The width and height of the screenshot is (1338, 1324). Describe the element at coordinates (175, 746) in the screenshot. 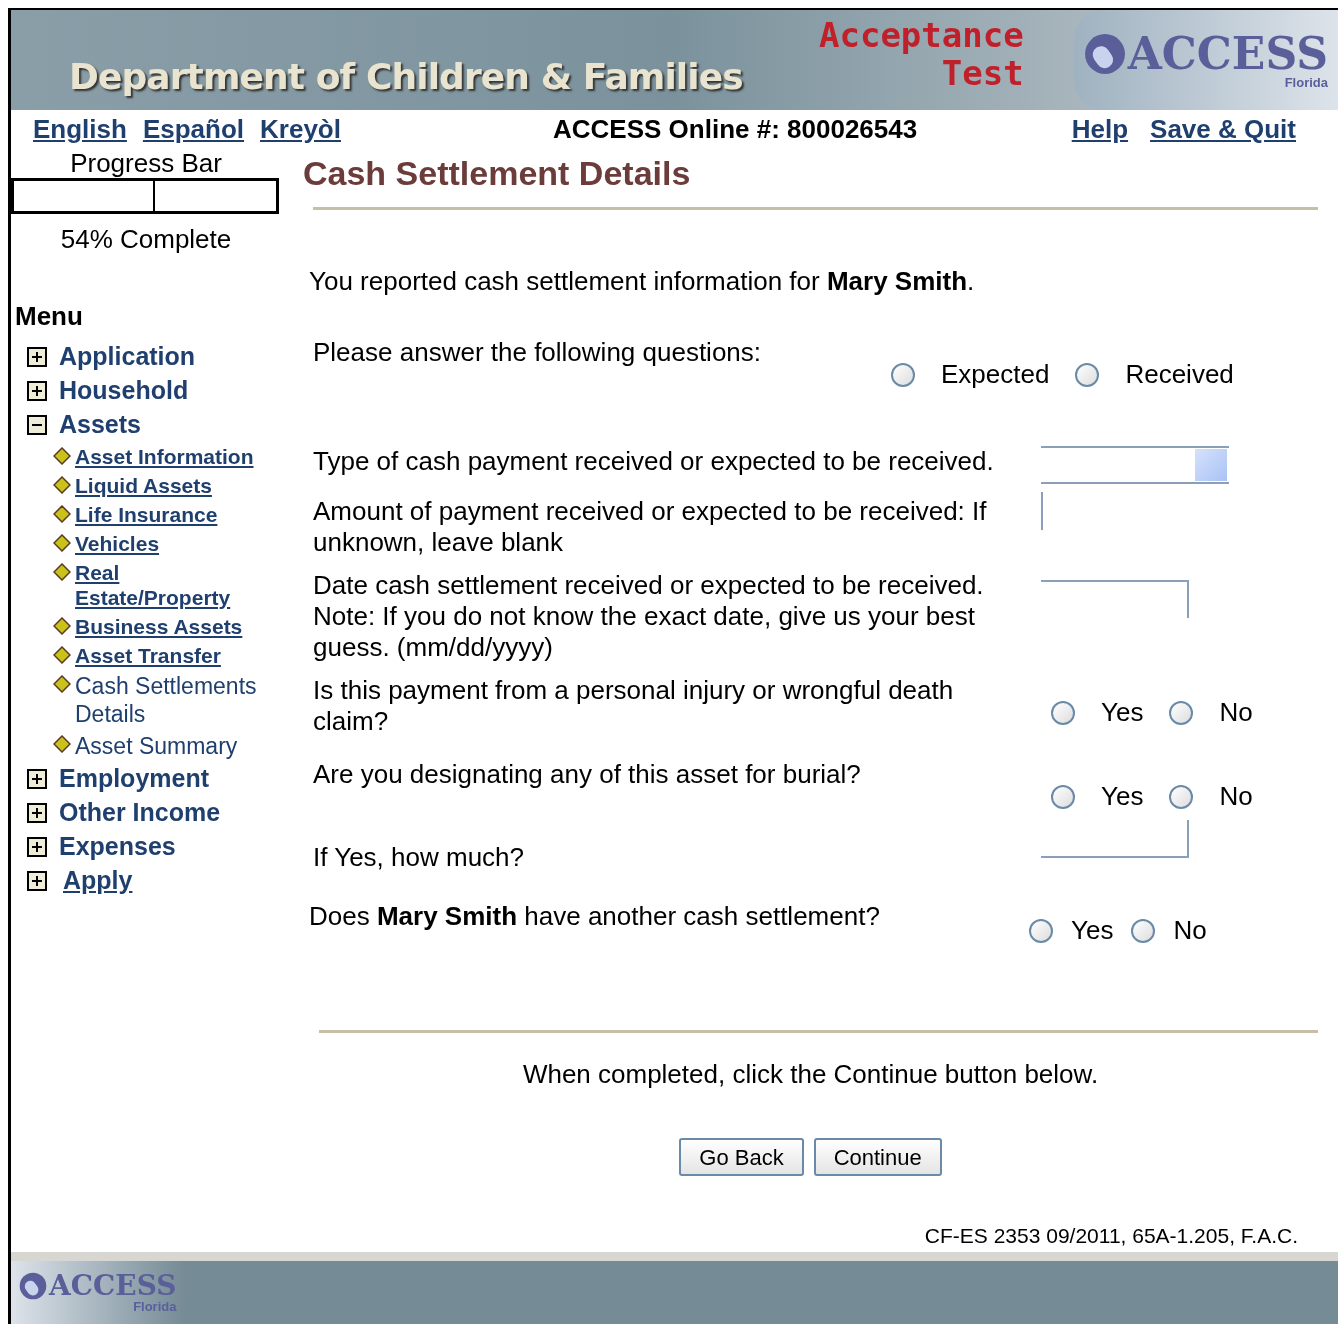

I see `submenu-item: Asset Summary` at that location.